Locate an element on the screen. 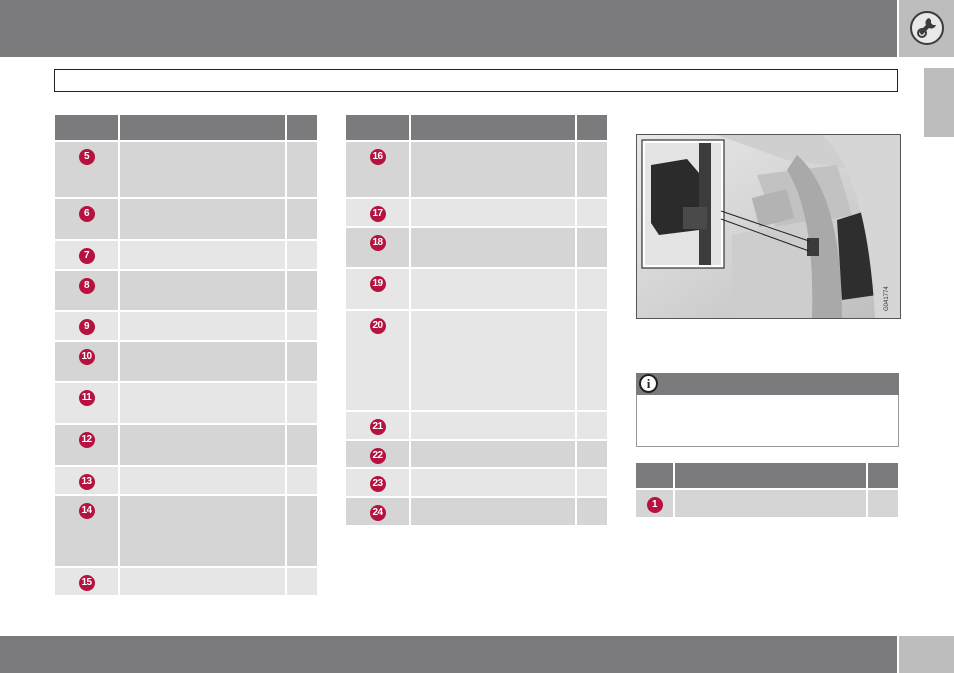 This screenshot has width=954, height=673. table-row: 1 is located at coordinates (767, 502).